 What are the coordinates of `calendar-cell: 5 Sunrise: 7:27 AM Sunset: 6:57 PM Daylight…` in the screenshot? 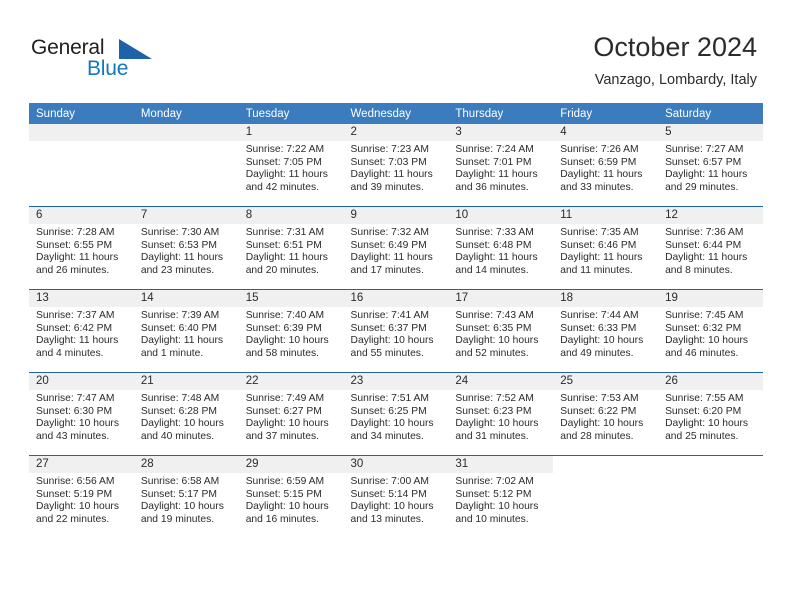 It's located at (710, 165).